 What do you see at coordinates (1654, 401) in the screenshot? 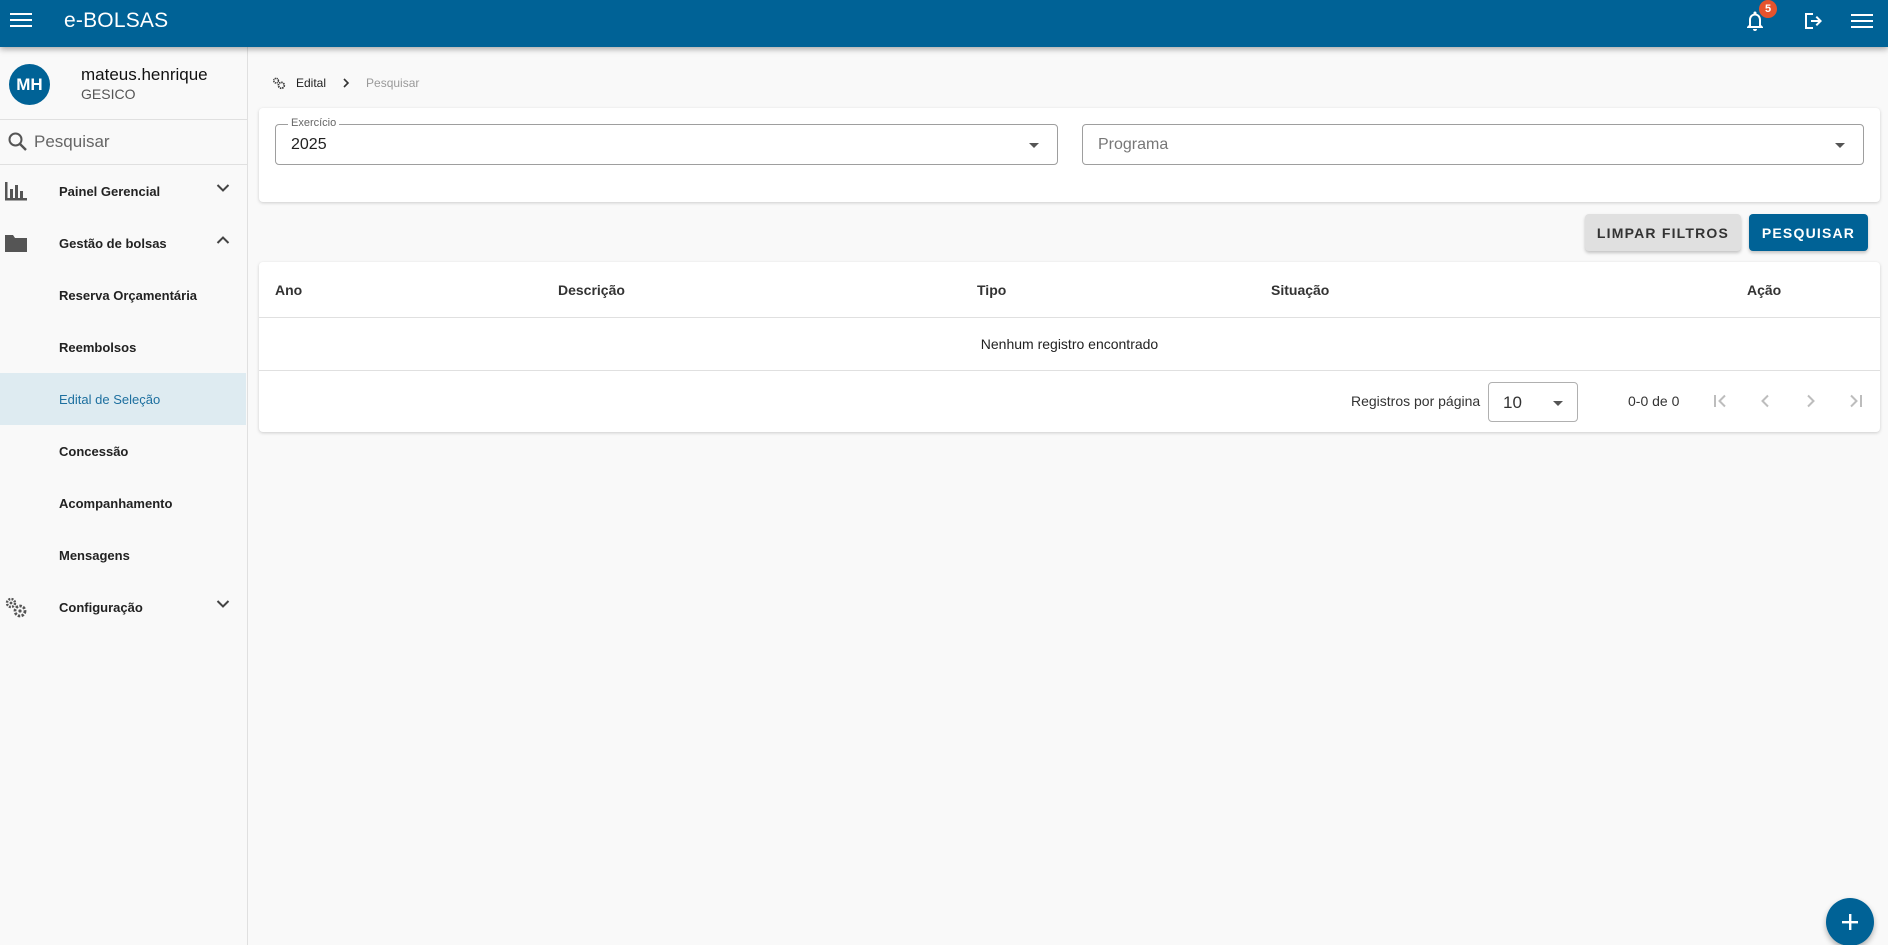
I see `pagination-range: 0-0 de 0` at bounding box center [1654, 401].